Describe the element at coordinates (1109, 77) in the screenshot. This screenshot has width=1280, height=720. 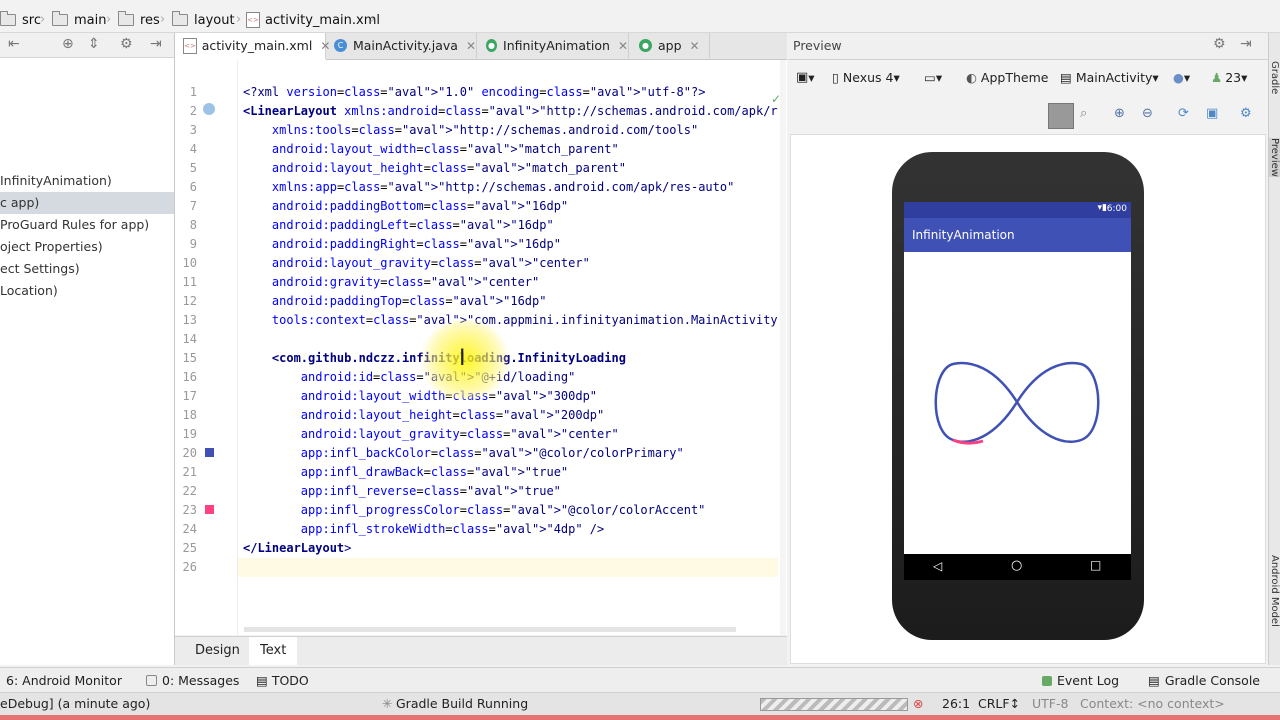
I see `activity-selector: ▤ MainActivity ▾` at that location.